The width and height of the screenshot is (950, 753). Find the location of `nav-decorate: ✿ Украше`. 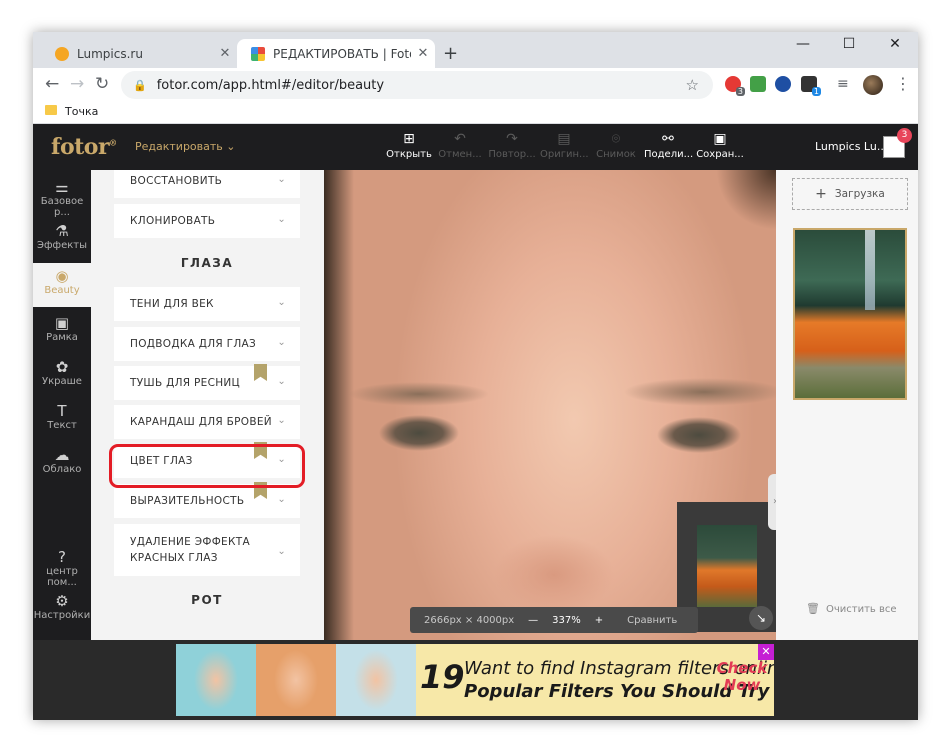

nav-decorate: ✿ Украше is located at coordinates (62, 372).